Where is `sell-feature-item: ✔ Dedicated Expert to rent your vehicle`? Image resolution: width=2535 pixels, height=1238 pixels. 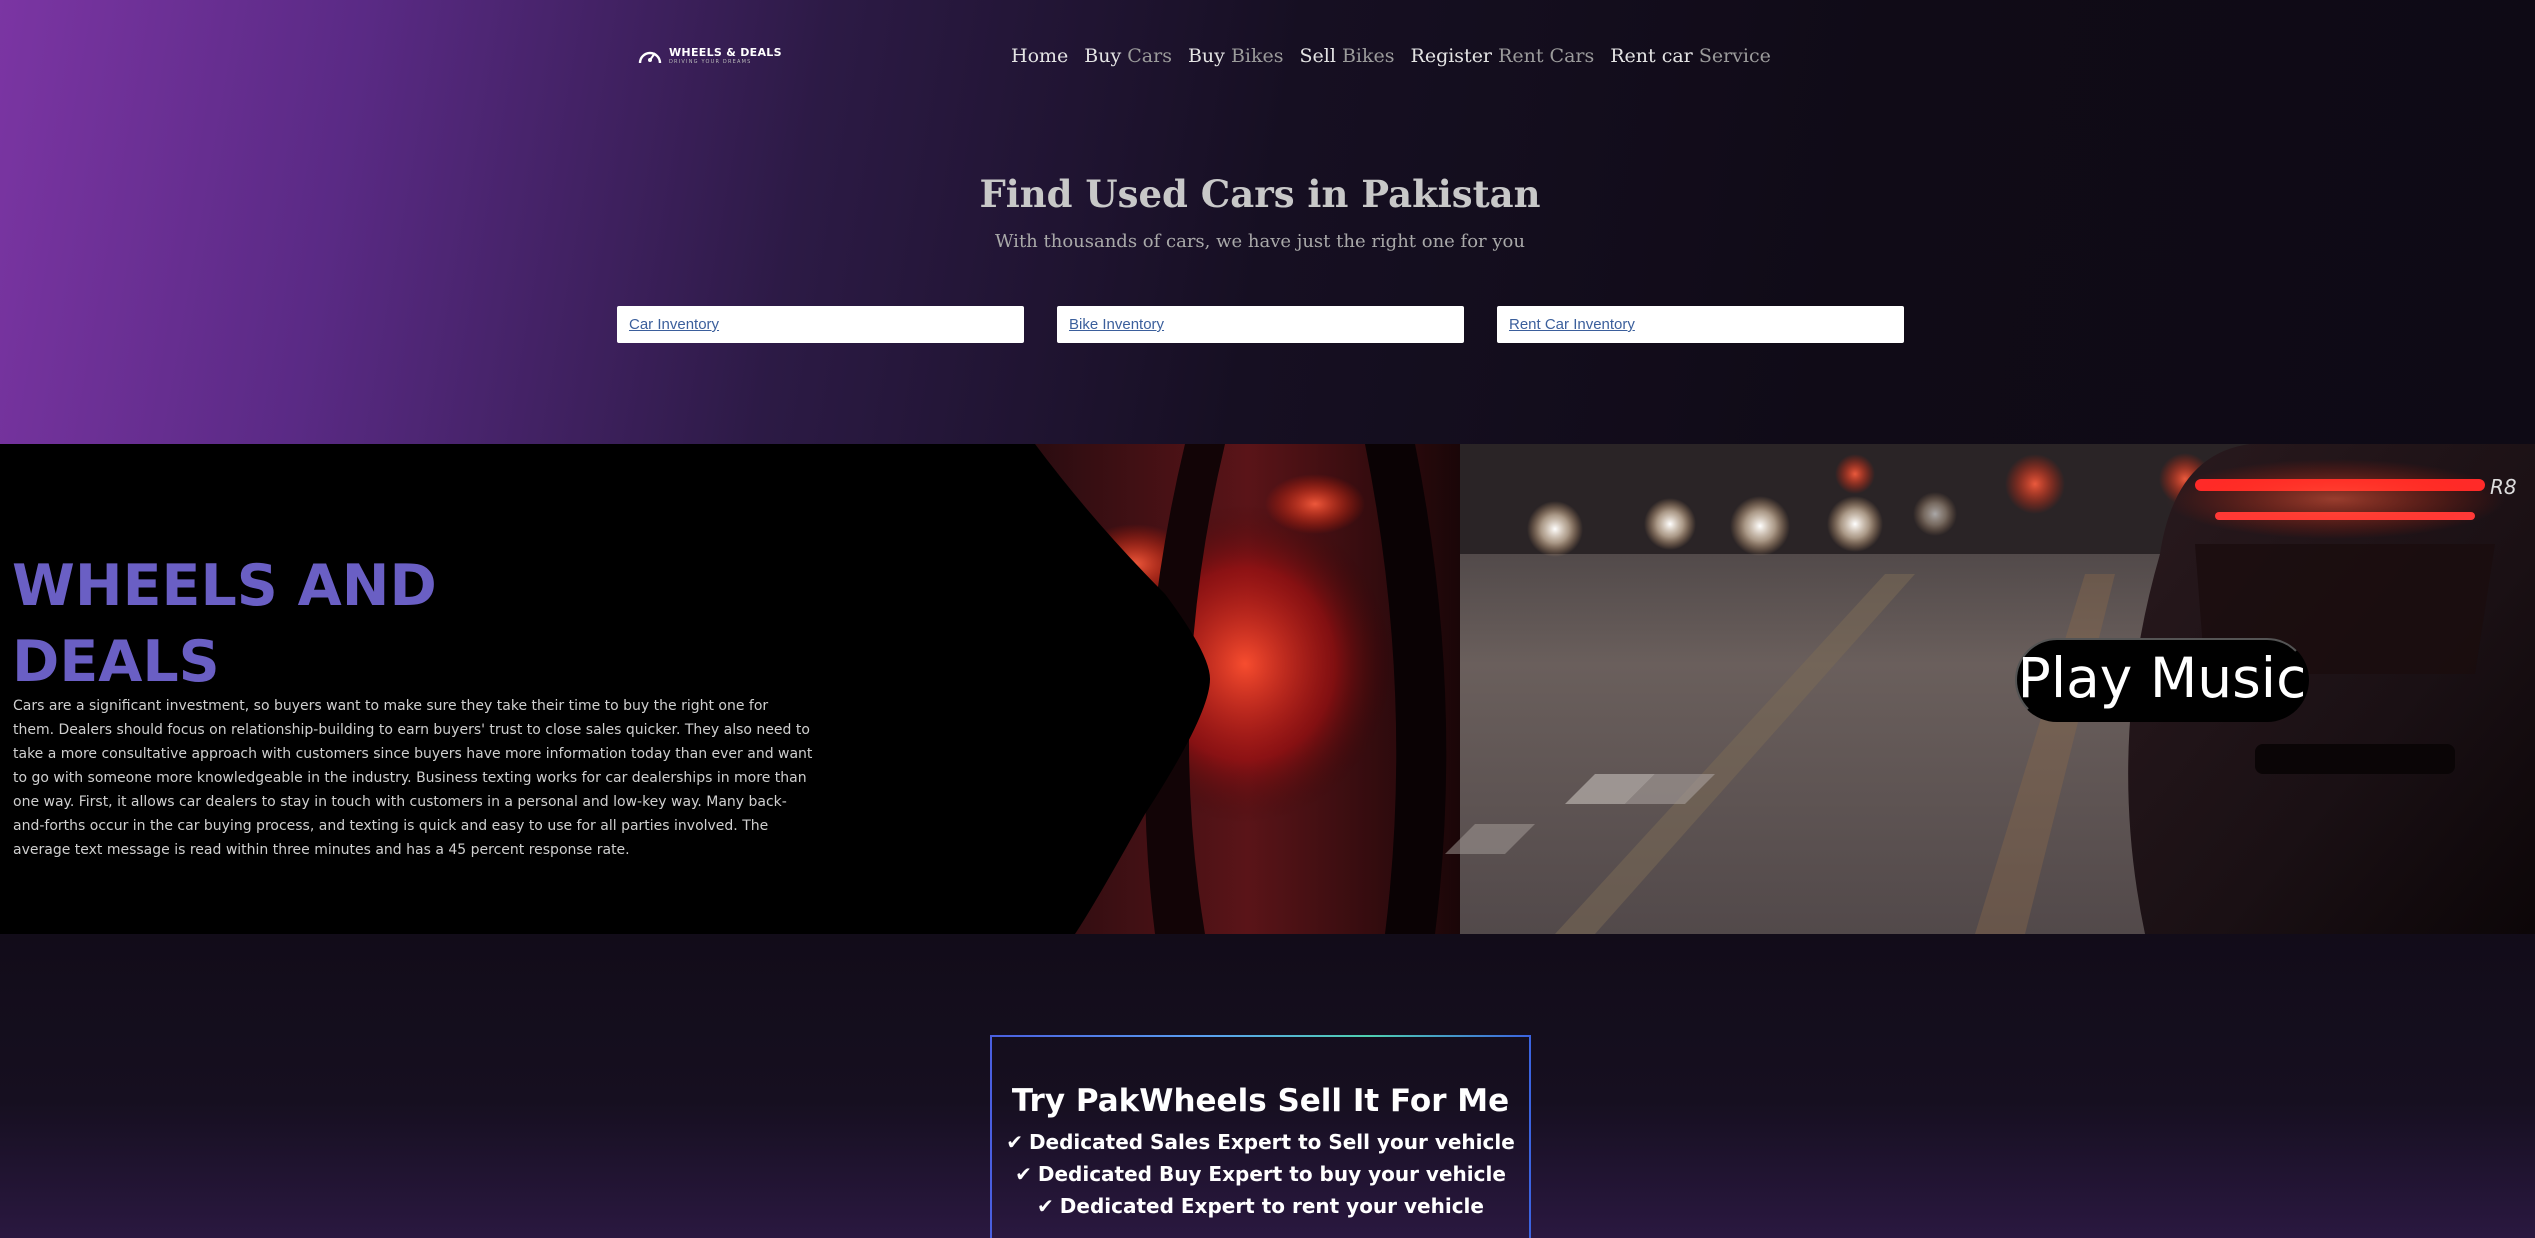
sell-feature-item: ✔ Dedicated Expert to rent your vehicle is located at coordinates (1260, 1206).